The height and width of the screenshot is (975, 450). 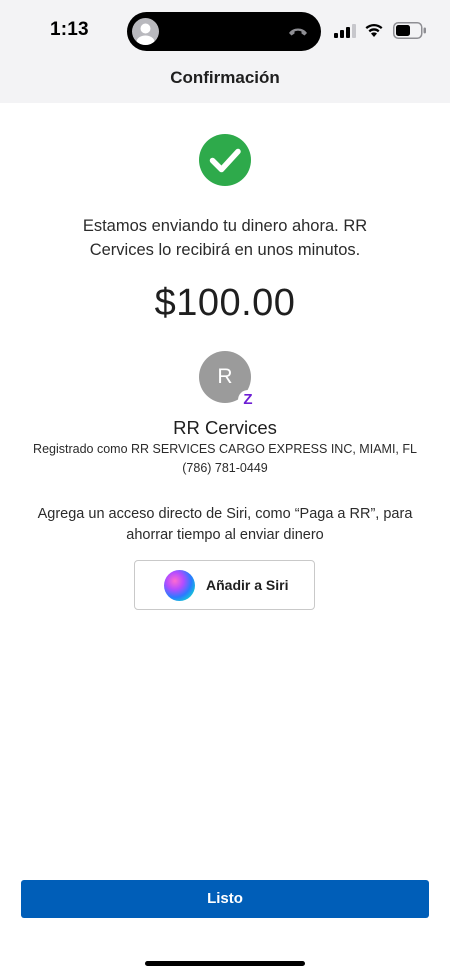 I want to click on top-bar: 1:13 Confirmación, so click(x=225, y=51).